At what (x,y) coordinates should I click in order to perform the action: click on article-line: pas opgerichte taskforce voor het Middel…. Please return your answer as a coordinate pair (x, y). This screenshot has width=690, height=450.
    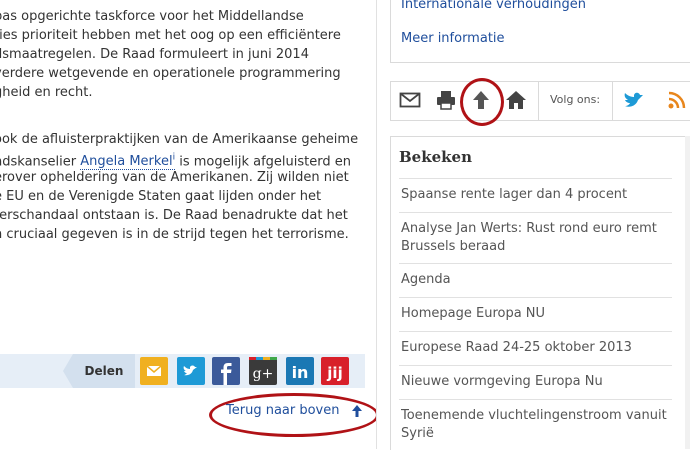
    Looking at the image, I should click on (152, 16).